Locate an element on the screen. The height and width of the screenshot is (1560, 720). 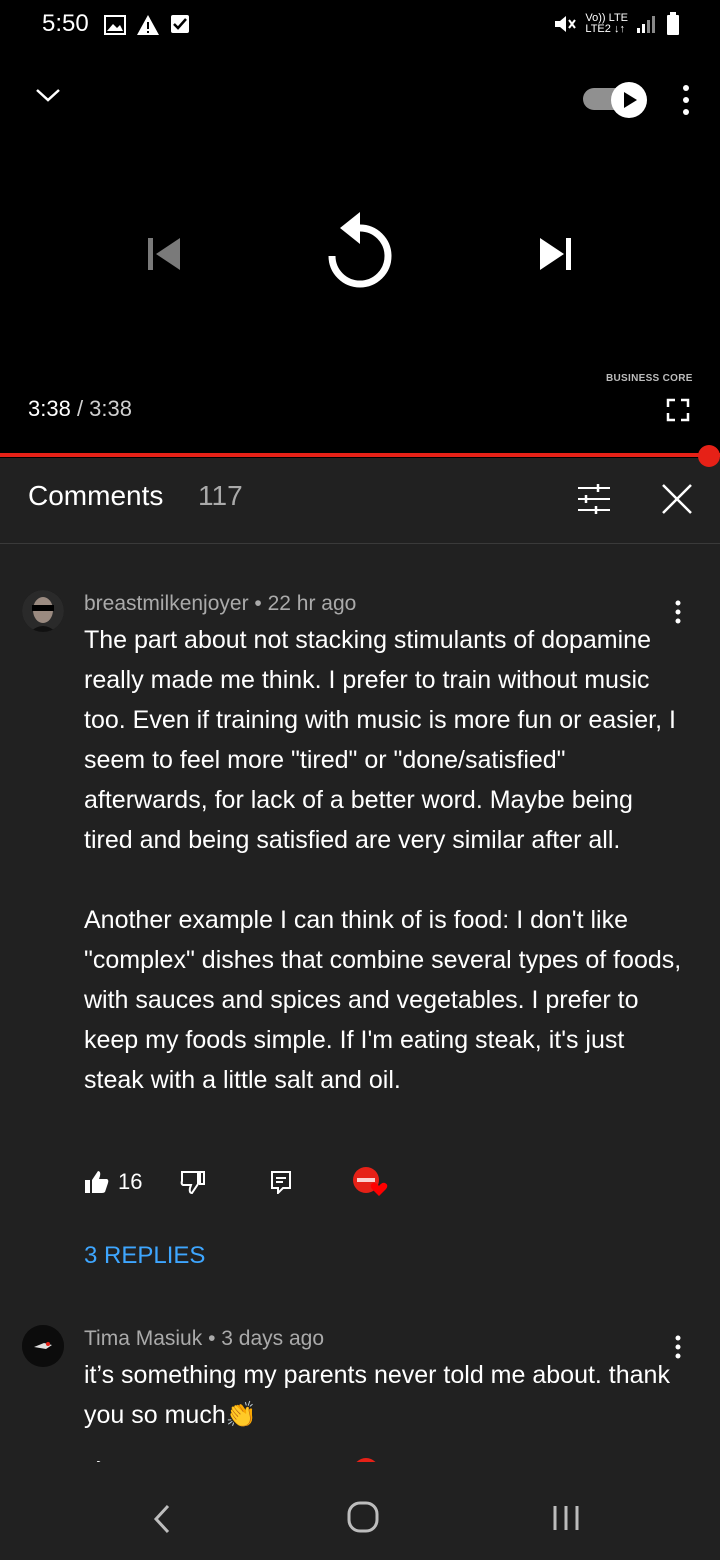
comments-title: Comments is located at coordinates (96, 495).